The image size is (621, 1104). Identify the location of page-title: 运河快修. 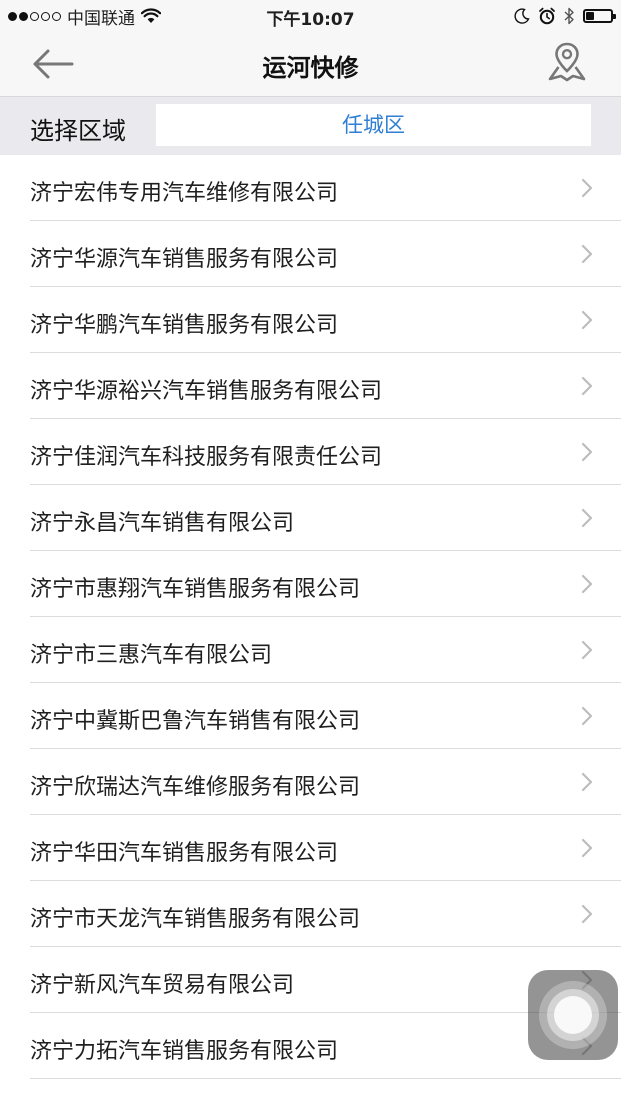
(310, 68).